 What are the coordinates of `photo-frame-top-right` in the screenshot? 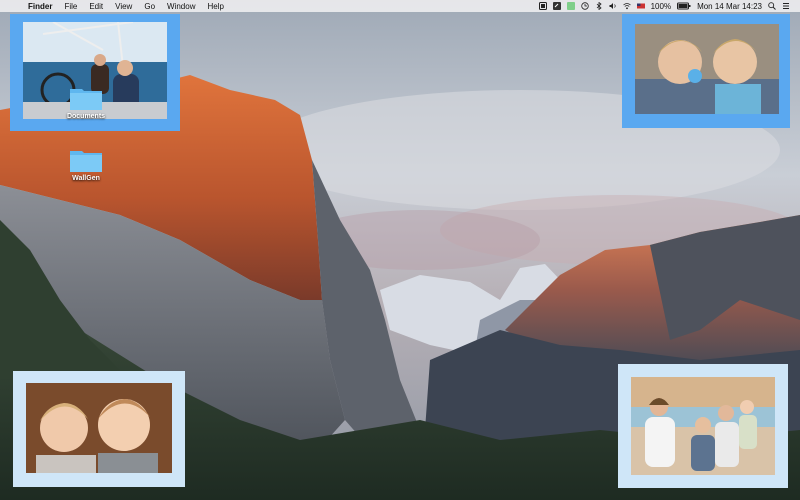 It's located at (706, 71).